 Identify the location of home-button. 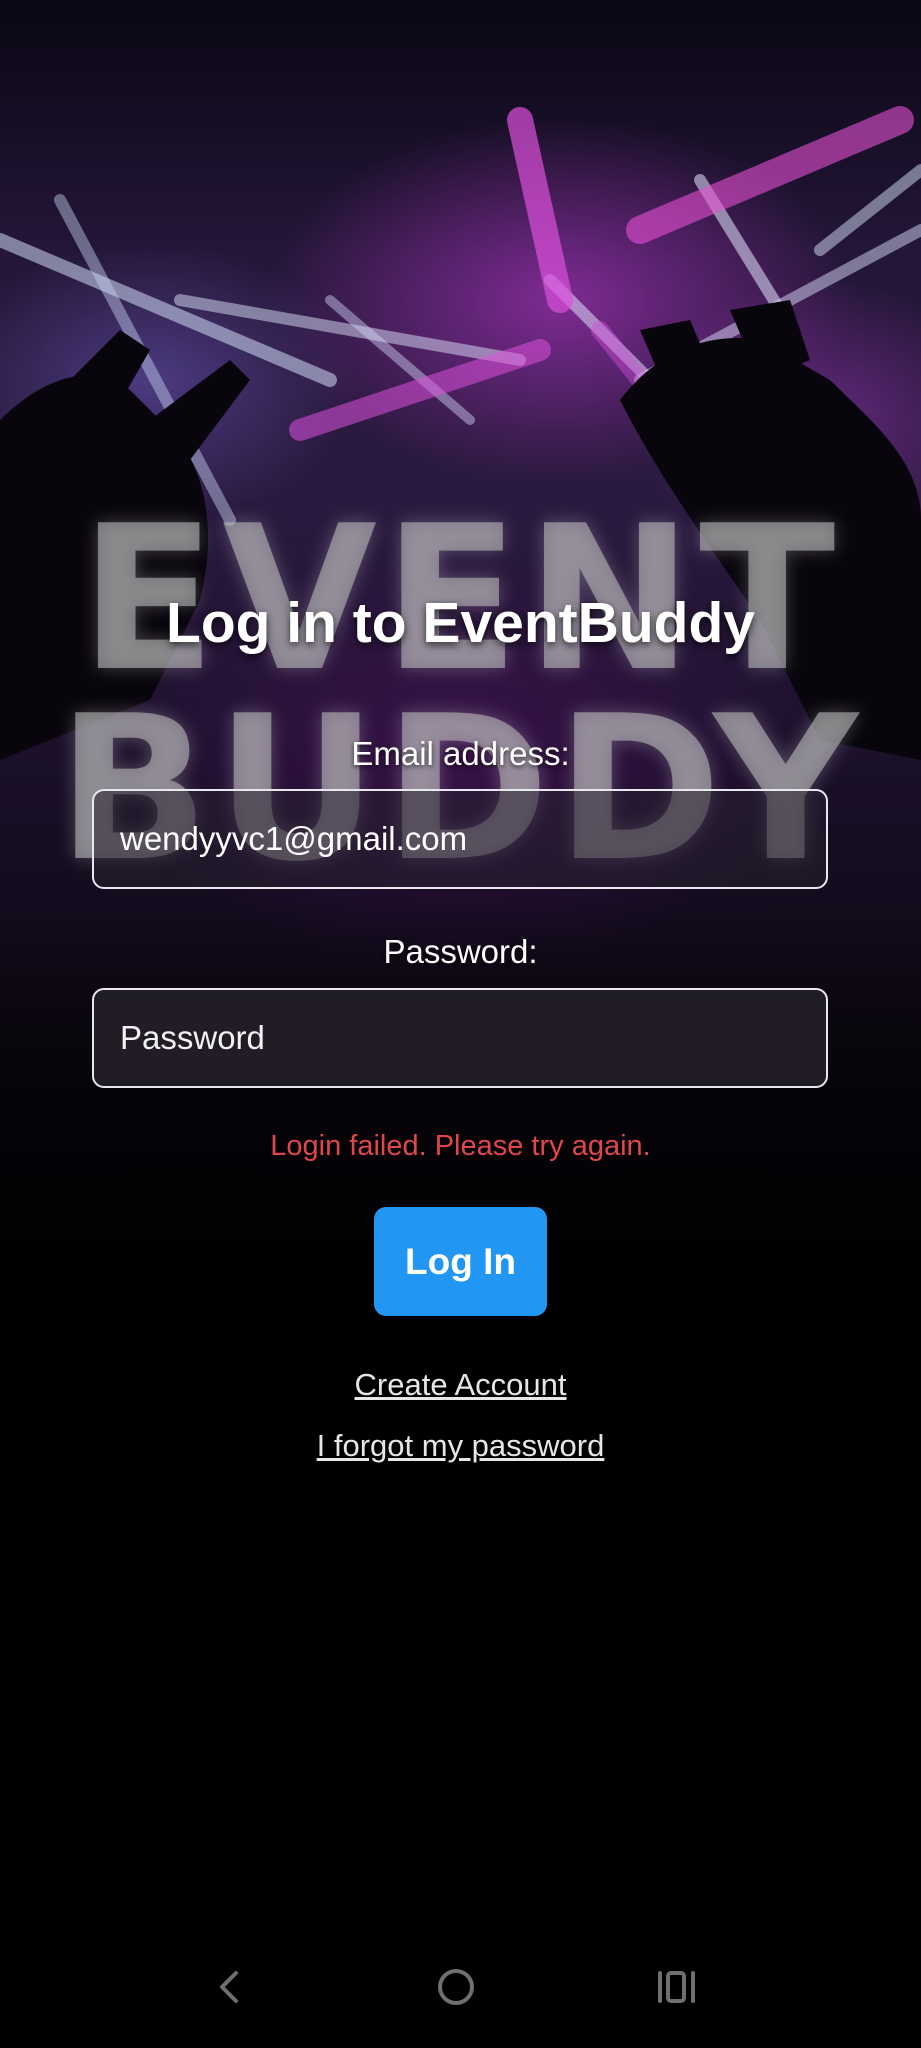
(456, 1987).